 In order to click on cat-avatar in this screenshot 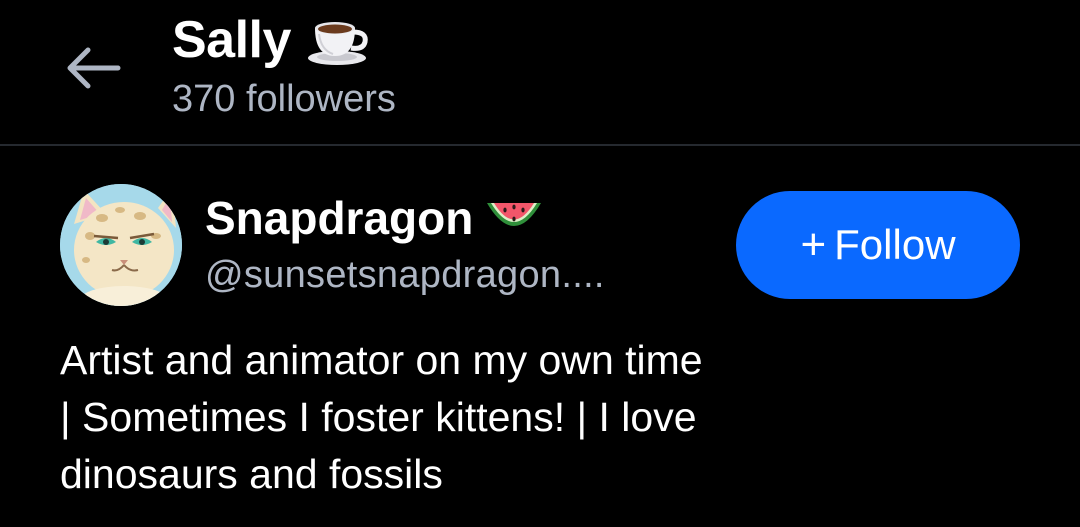, I will do `click(121, 245)`.